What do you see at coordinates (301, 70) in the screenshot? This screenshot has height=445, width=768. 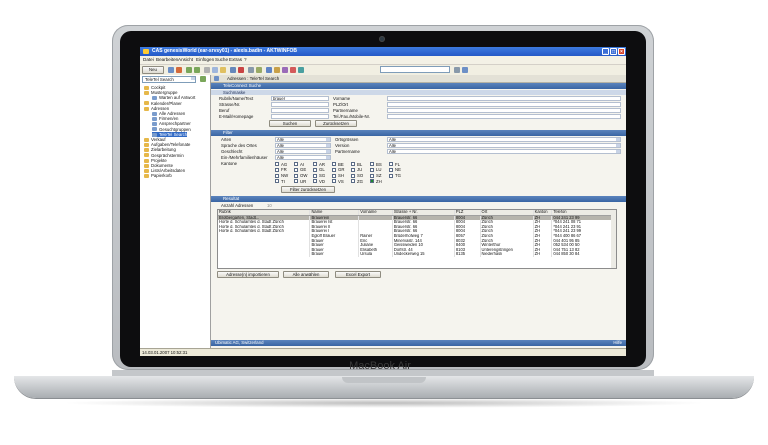 I see `phone-icon` at bounding box center [301, 70].